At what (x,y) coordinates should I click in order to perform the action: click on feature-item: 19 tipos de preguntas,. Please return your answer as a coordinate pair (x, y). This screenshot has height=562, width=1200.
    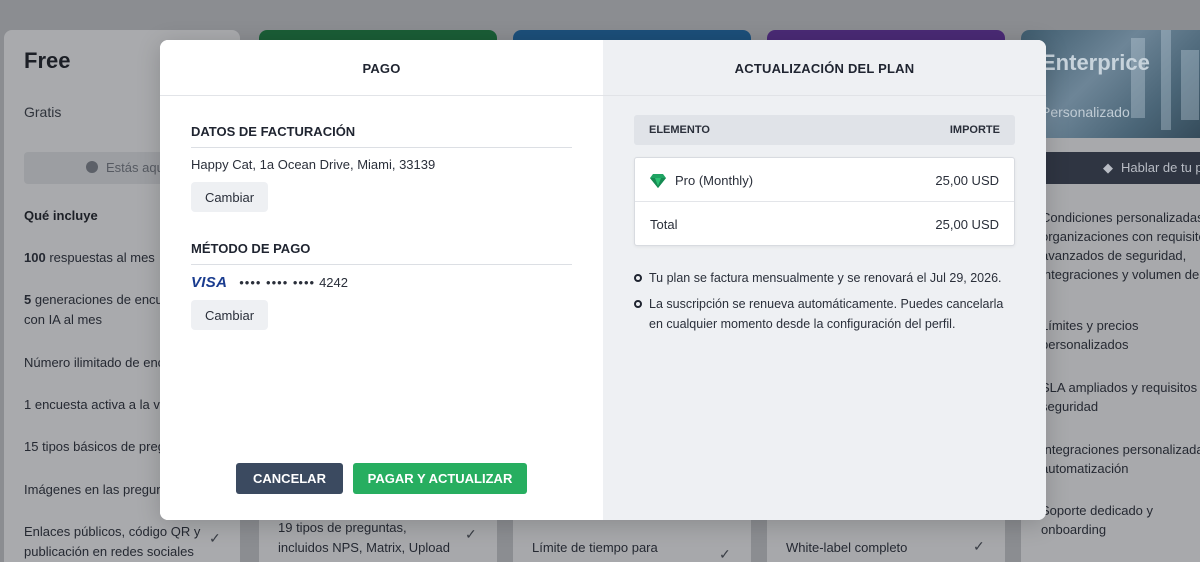
    Looking at the image, I should click on (342, 527).